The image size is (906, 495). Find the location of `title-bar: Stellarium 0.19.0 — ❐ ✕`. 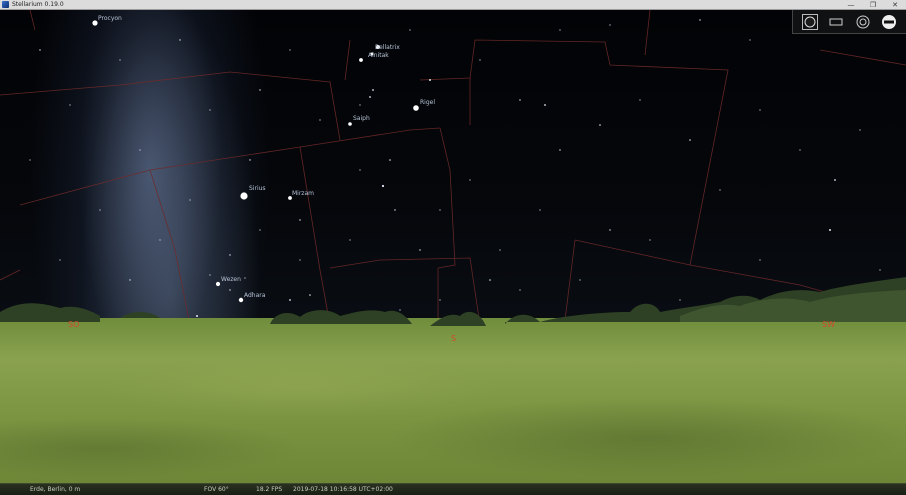

title-bar: Stellarium 0.19.0 — ❐ ✕ is located at coordinates (453, 5).